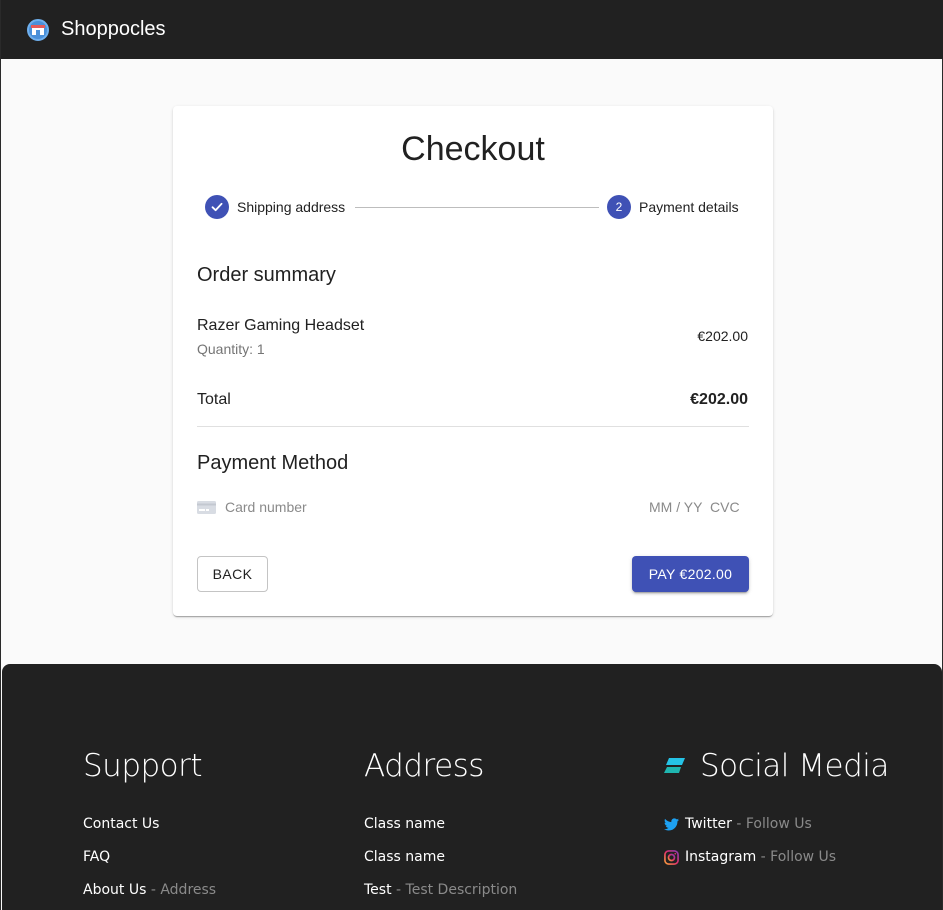 The width and height of the screenshot is (943, 910). Describe the element at coordinates (143, 766) in the screenshot. I see `support-heading: Support` at that location.